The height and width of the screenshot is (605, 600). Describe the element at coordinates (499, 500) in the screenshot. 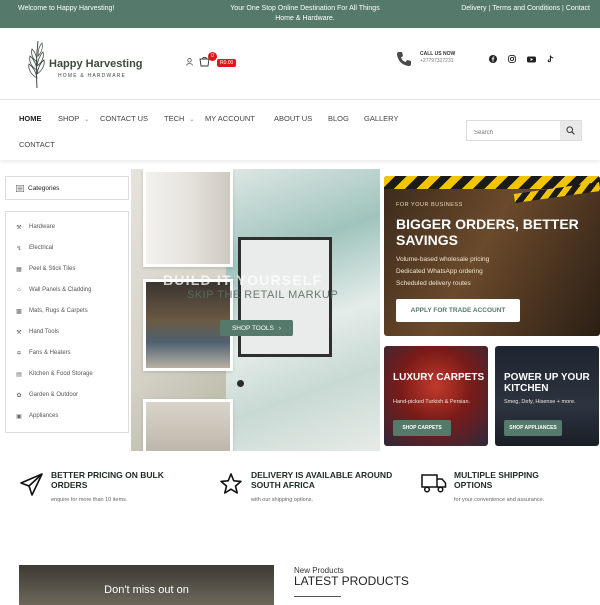

I see `feature-desc: for your convenience and assurance.` at that location.